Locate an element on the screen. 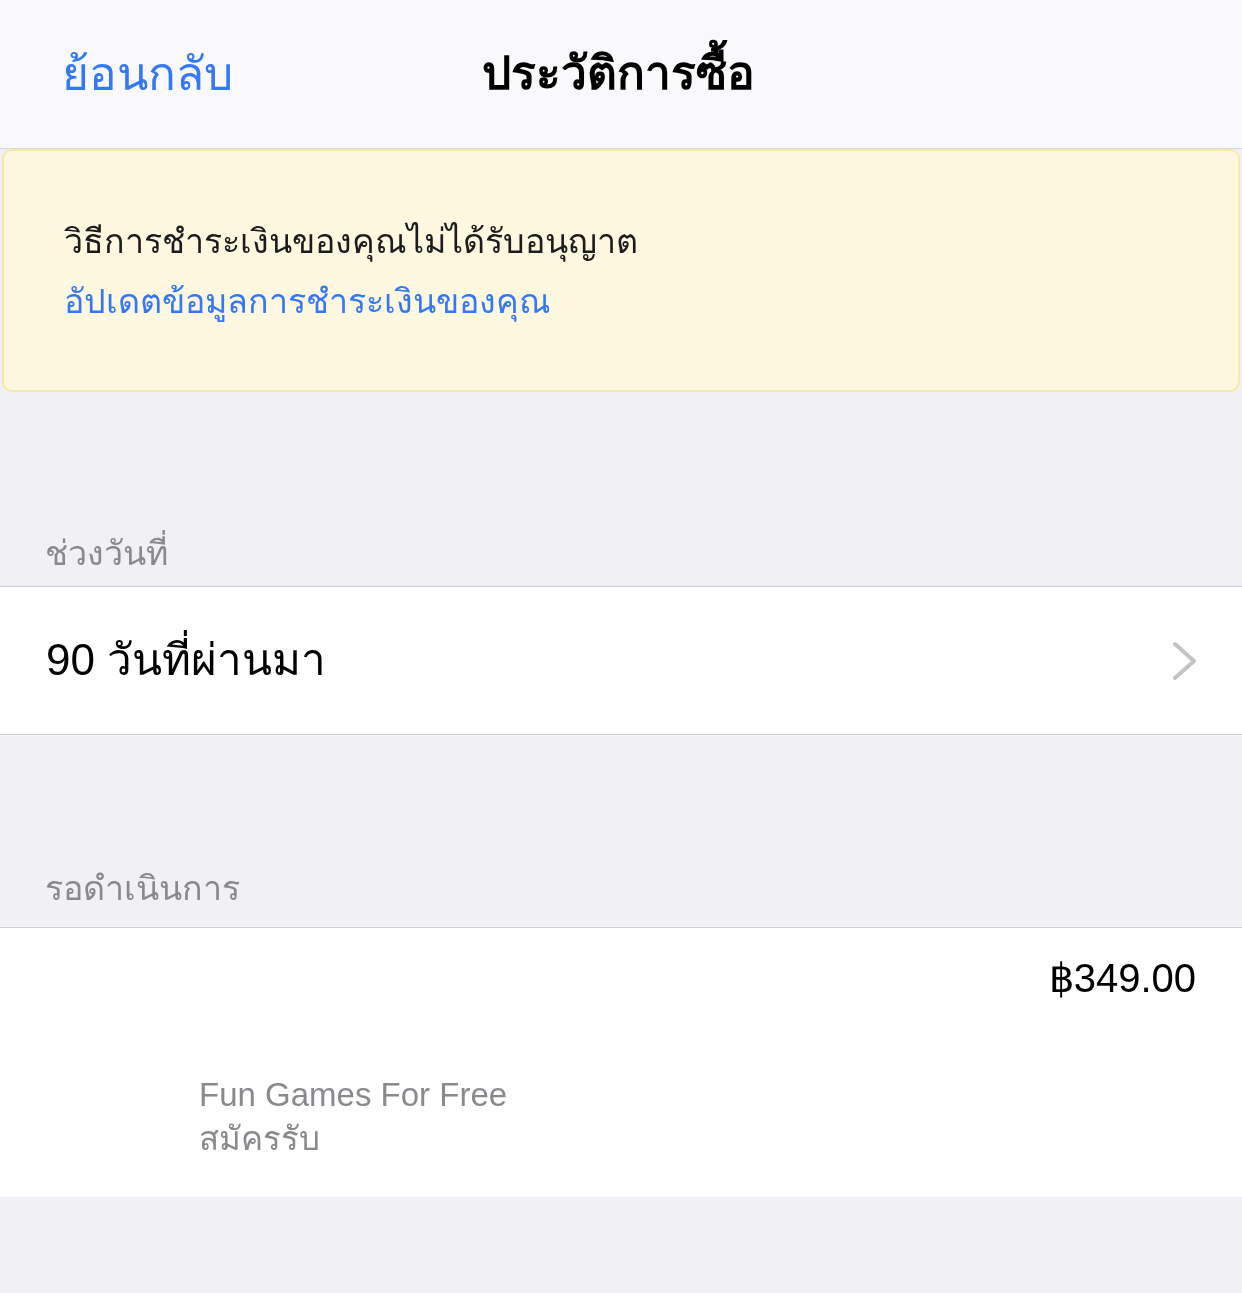 The height and width of the screenshot is (1293, 1242). purchase-type: สมัครรับ is located at coordinates (260, 1139).